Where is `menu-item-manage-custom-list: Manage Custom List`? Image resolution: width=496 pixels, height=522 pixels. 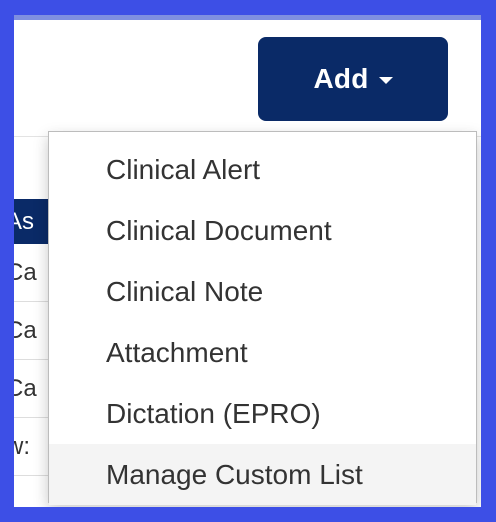
menu-item-manage-custom-list: Manage Custom List is located at coordinates (262, 474).